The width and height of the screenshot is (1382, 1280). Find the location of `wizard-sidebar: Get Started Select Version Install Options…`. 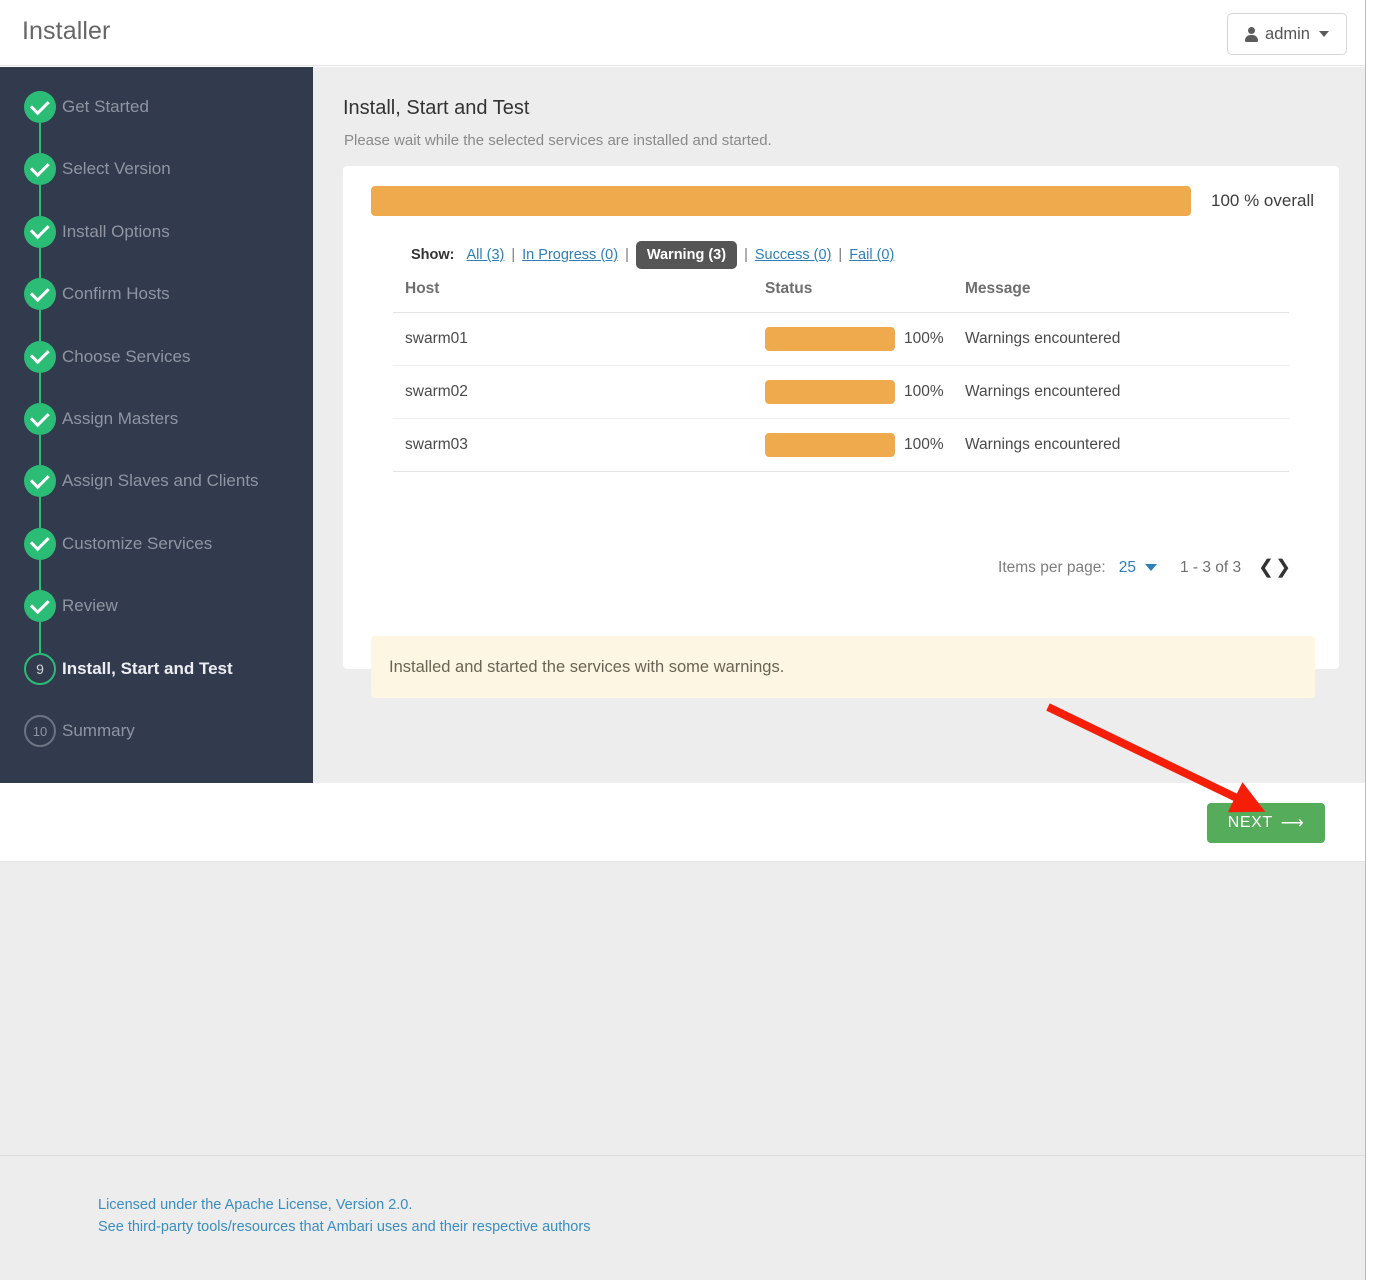

wizard-sidebar: Get Started Select Version Install Options… is located at coordinates (156, 425).